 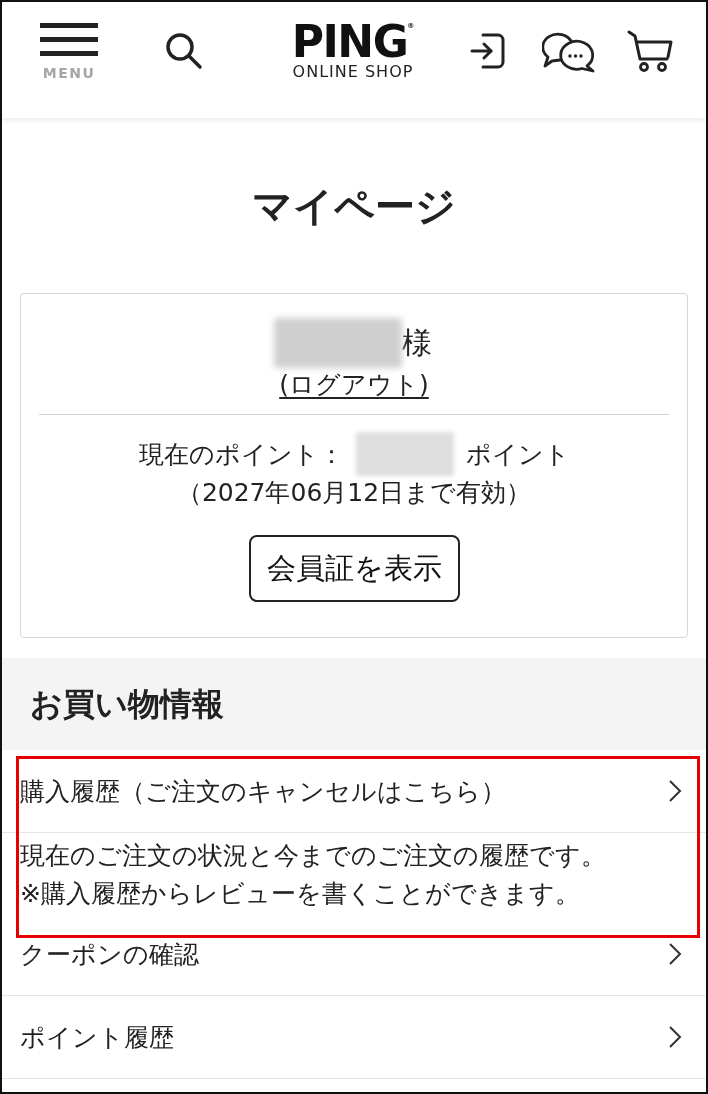 I want to click on section-title: お買い物情報, so click(x=127, y=704).